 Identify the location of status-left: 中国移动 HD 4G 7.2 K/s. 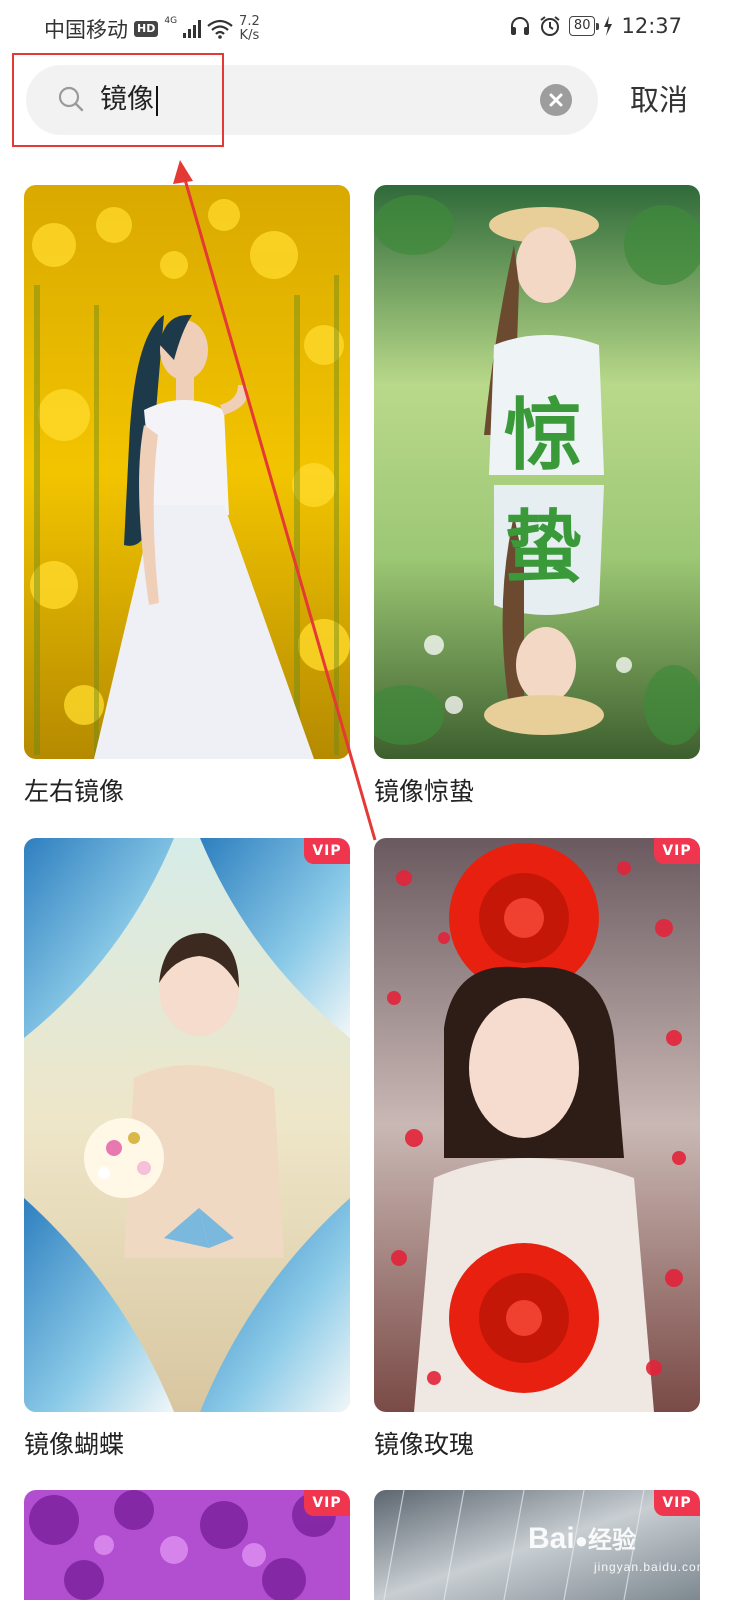
(152, 29).